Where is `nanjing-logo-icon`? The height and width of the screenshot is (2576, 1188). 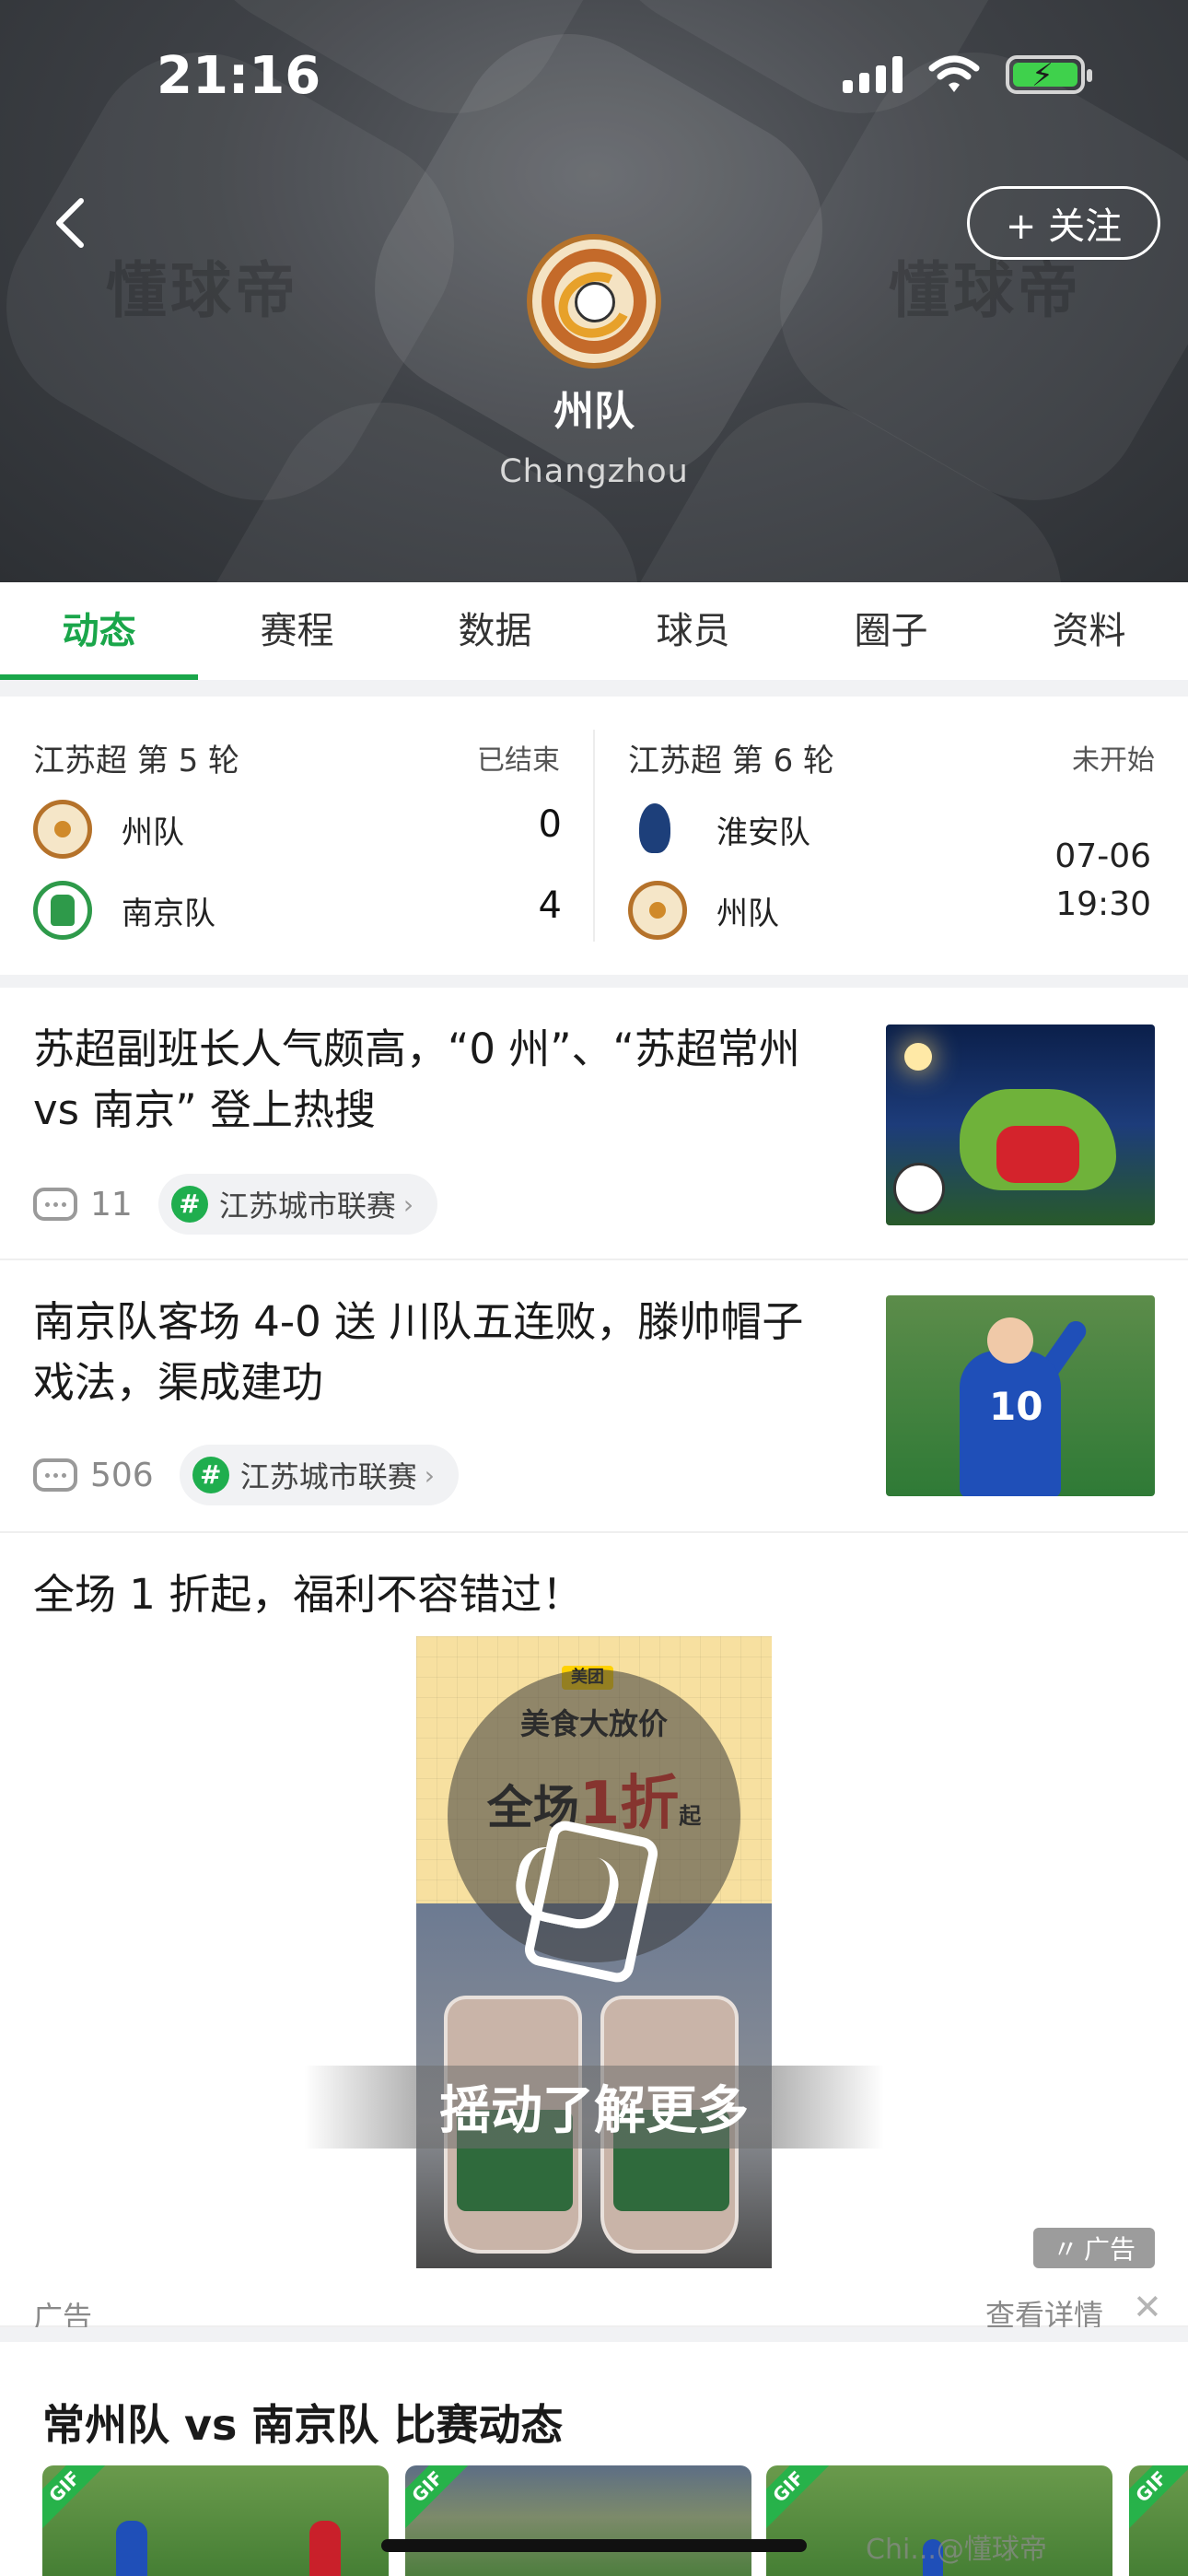
nanjing-logo-icon is located at coordinates (63, 910).